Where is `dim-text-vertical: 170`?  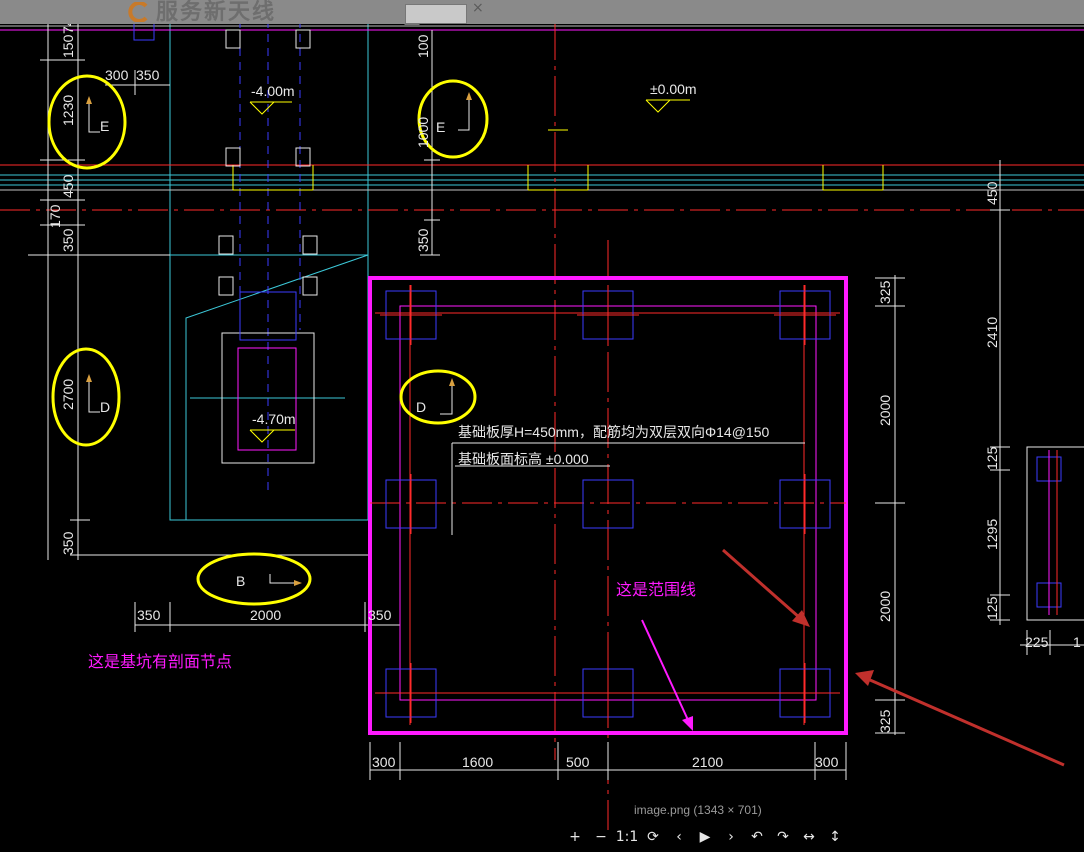
dim-text-vertical: 170 is located at coordinates (55, 216).